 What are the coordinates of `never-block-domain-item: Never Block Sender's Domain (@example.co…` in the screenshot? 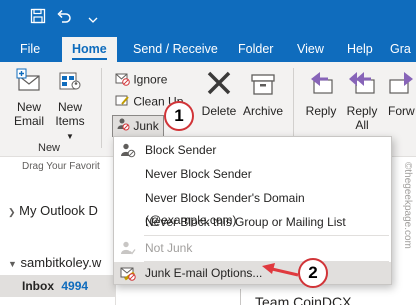 It's located at (252, 207).